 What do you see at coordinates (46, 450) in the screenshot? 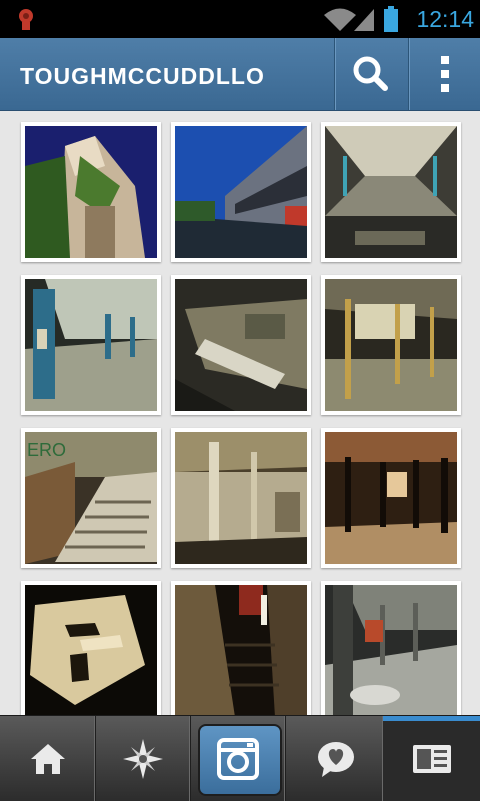
I see `svg-text: ERO` at bounding box center [46, 450].